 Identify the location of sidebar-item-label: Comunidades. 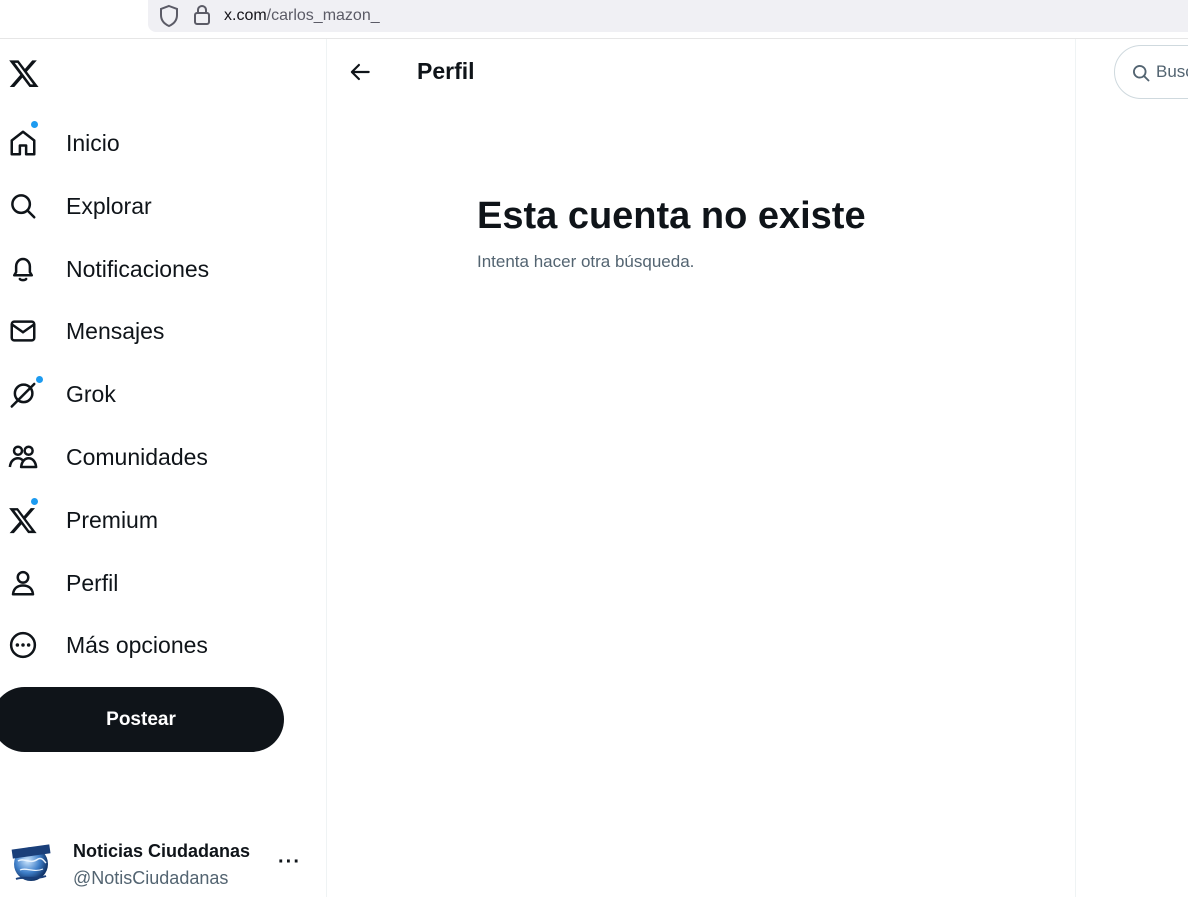
(137, 456).